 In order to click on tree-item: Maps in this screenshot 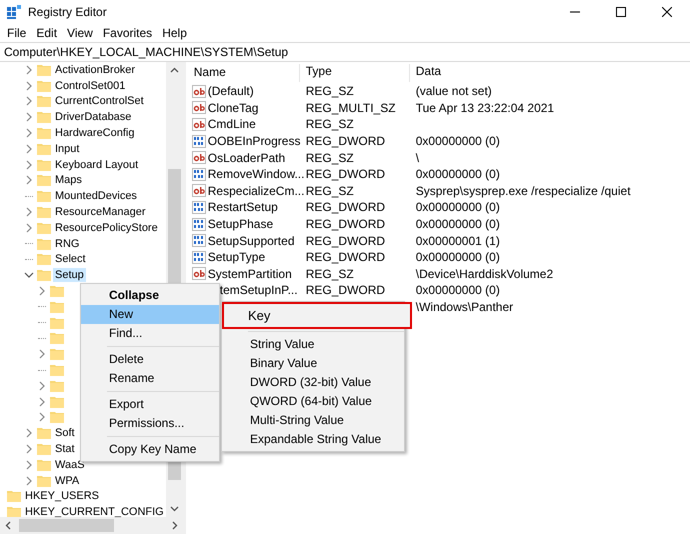, I will do `click(68, 180)`.